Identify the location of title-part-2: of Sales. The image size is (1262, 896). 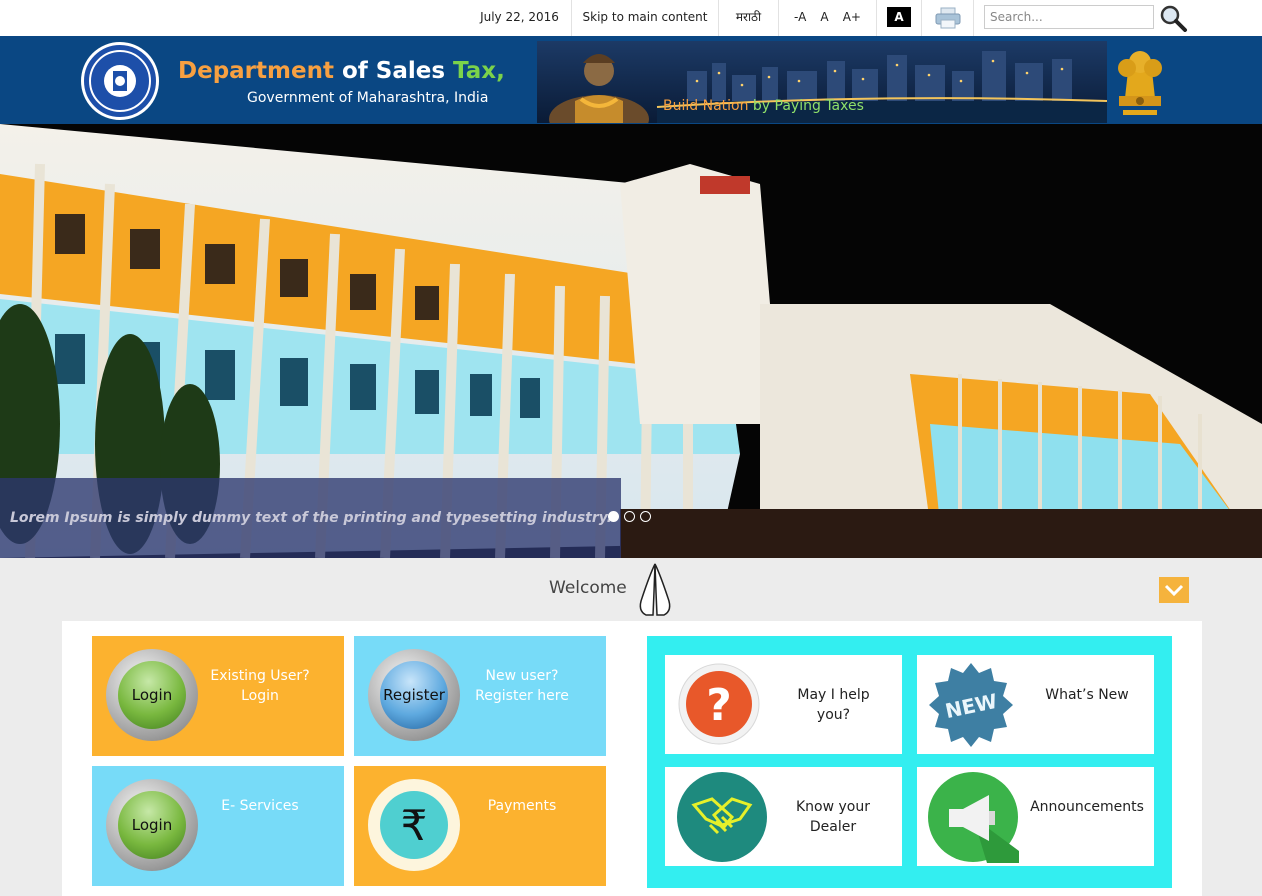
(393, 71).